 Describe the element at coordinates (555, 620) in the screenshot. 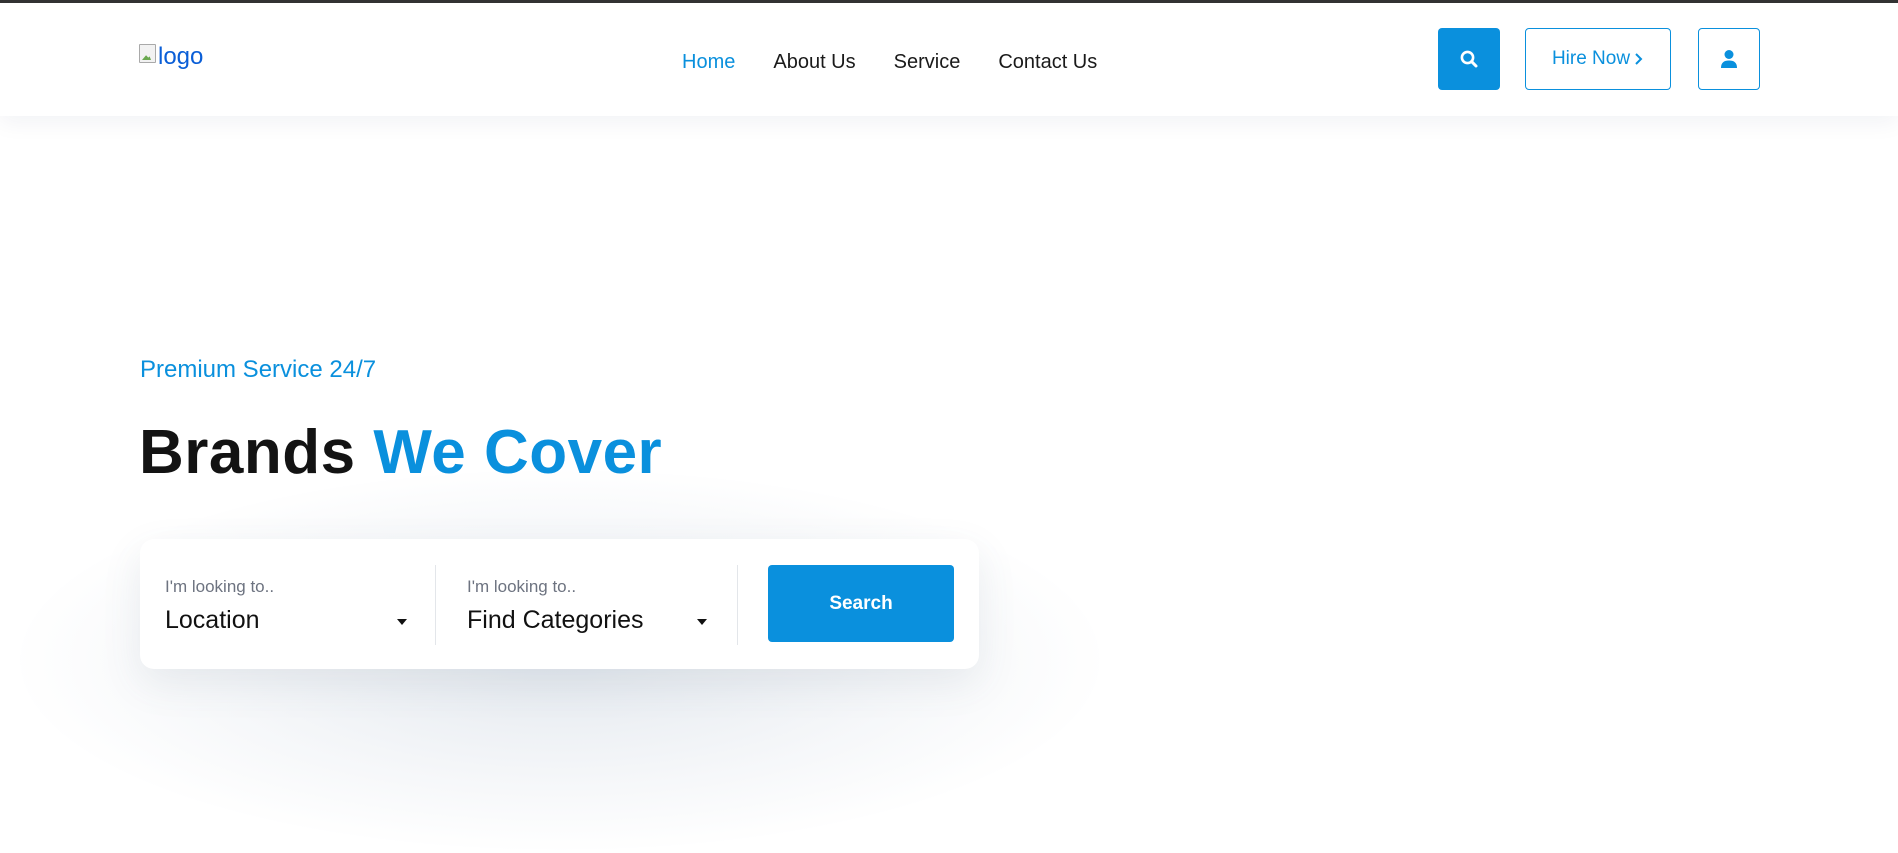

I see `category-value: Find Categories` at that location.